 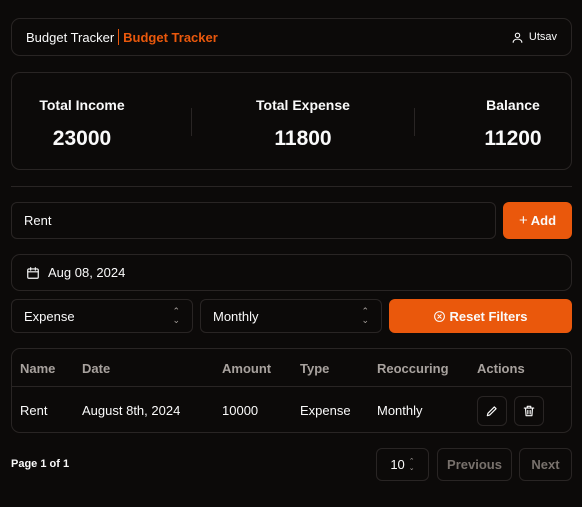 I want to click on frequency-select-value: Monthly, so click(x=236, y=316).